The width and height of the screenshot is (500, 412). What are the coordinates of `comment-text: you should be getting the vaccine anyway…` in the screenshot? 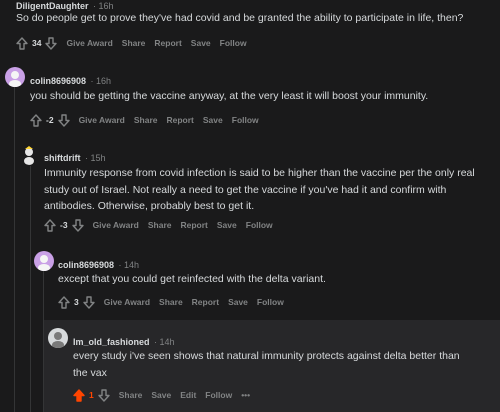 It's located at (229, 96).